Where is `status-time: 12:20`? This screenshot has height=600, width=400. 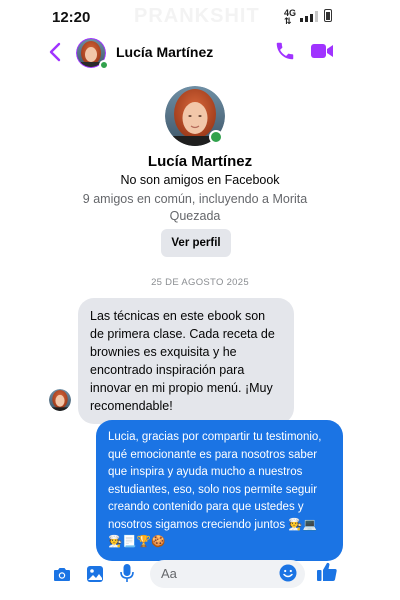 status-time: 12:20 is located at coordinates (71, 17).